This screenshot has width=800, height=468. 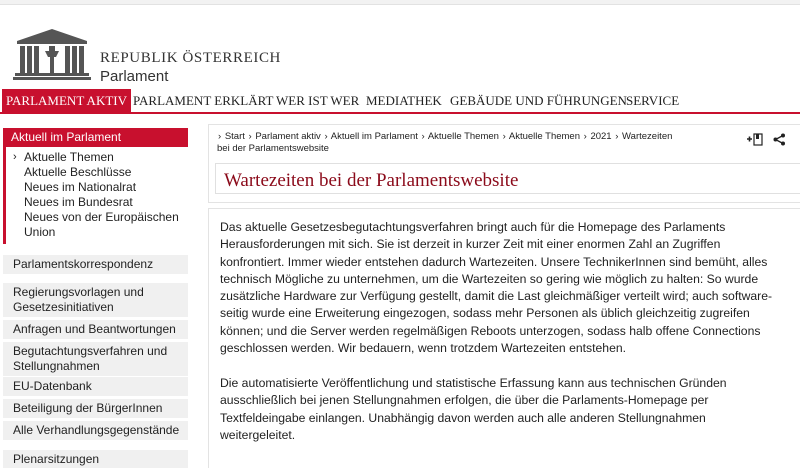 What do you see at coordinates (95, 137) in the screenshot?
I see `sidebar-active-section: Aktuell im Parlament` at bounding box center [95, 137].